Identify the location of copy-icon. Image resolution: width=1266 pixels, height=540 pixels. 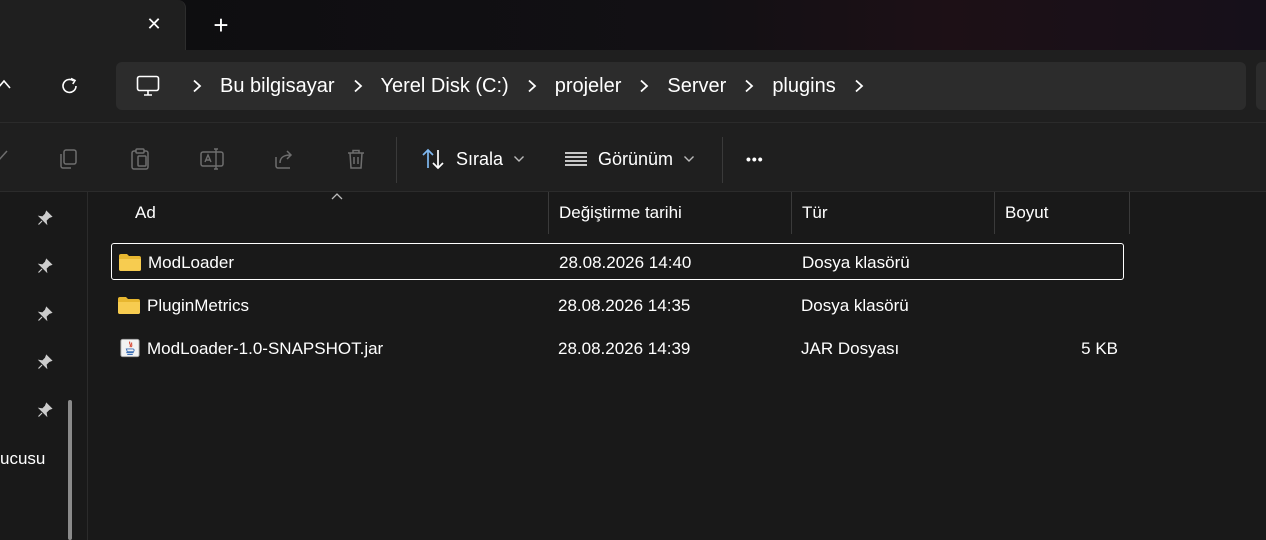
(68, 159).